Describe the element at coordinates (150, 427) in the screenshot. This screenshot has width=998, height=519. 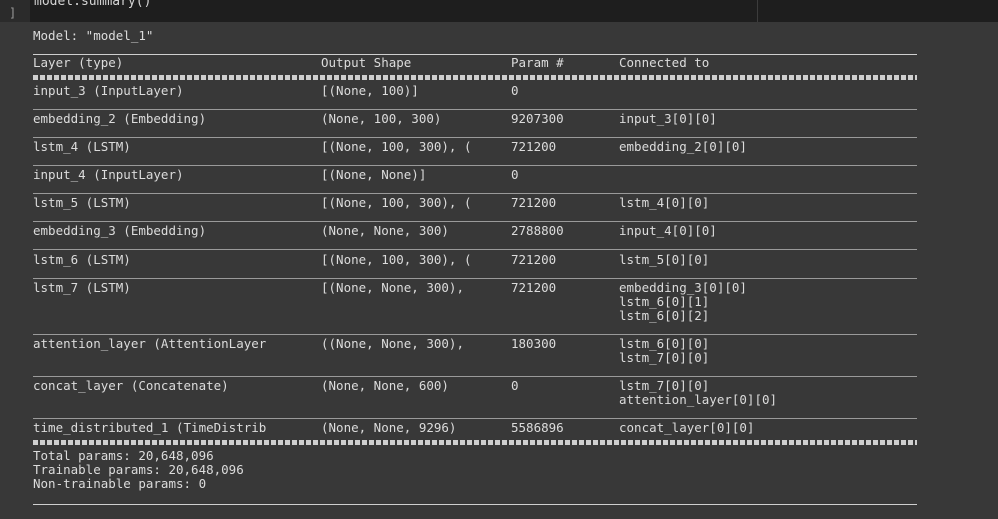
I see `layer-name: time_distributed_1 (TimeDistrib` at that location.